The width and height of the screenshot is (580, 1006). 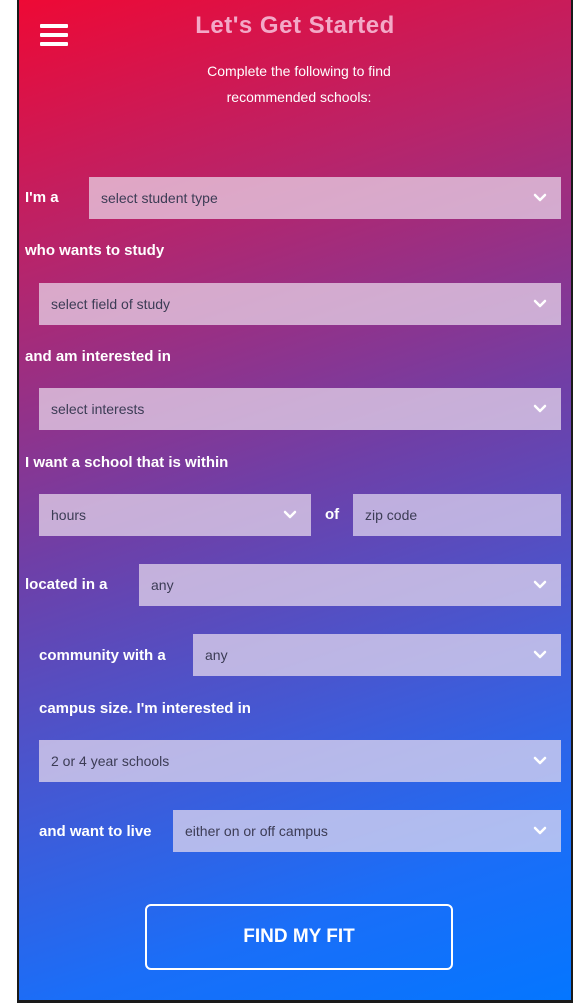 What do you see at coordinates (300, 761) in the screenshot?
I see `school-type-select: 2 or 4 year schools` at bounding box center [300, 761].